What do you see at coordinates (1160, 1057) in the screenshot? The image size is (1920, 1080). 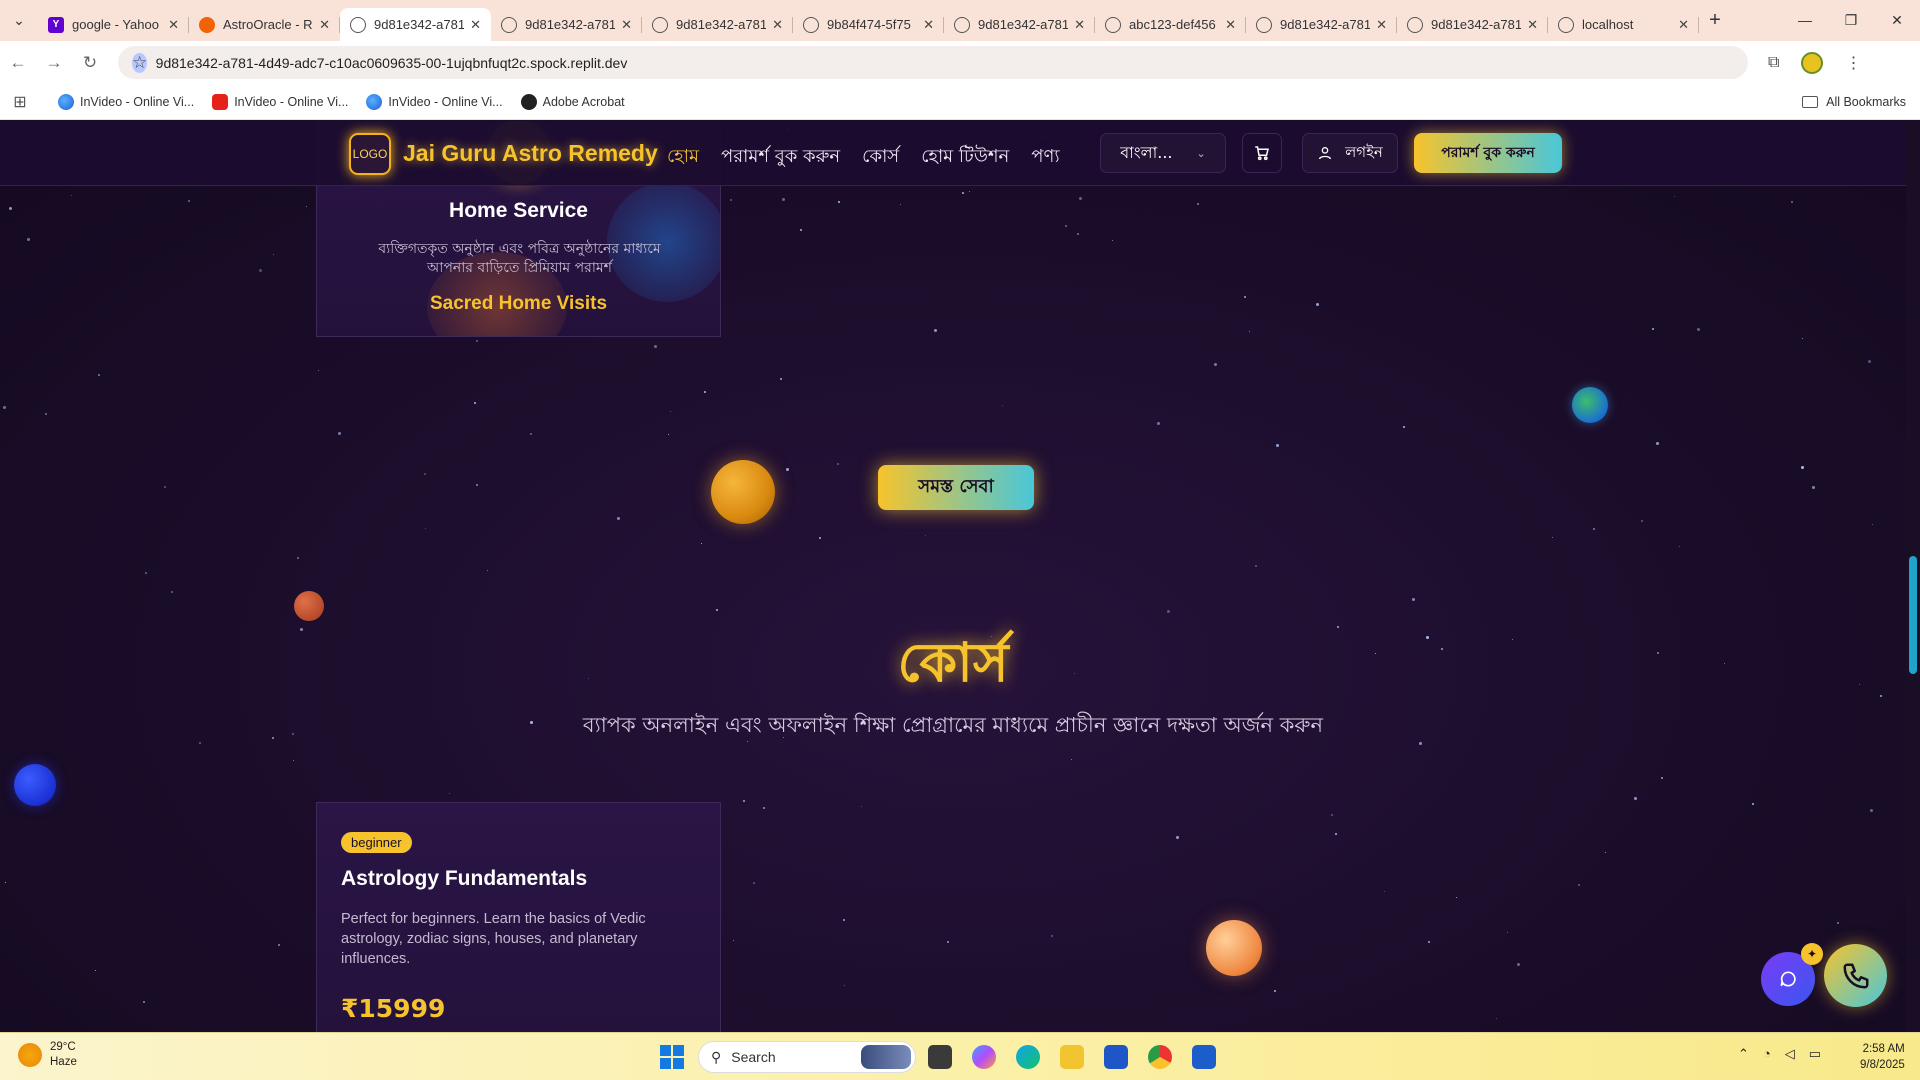 I see `chrome-icon` at bounding box center [1160, 1057].